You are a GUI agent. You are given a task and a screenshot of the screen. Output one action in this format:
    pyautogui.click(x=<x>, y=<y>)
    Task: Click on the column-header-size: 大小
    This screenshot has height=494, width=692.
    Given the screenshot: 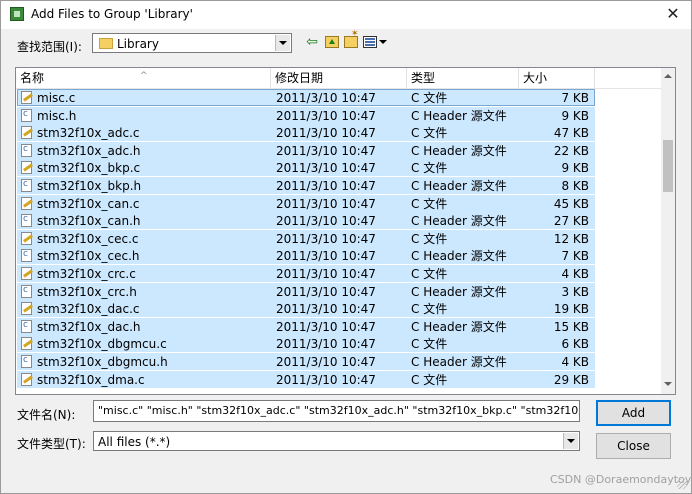 What is the action you would take?
    pyautogui.click(x=557, y=78)
    